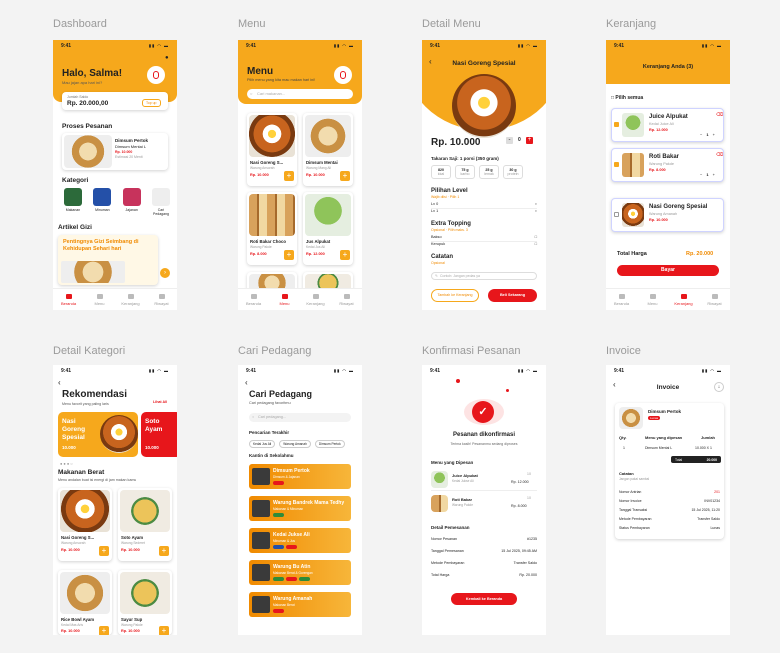 This screenshot has width=780, height=653. I want to click on level-option: Lv 1 ○, so click(484, 211).